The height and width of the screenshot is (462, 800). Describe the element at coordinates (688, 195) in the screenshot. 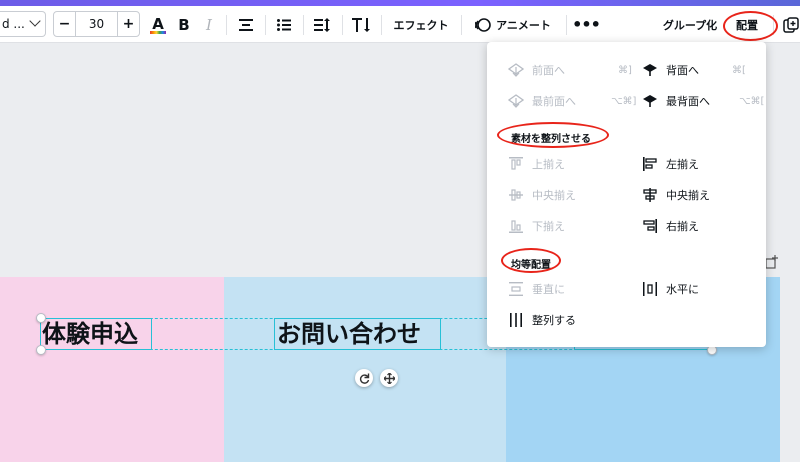

I see `align-center-label: 中央揃え` at that location.